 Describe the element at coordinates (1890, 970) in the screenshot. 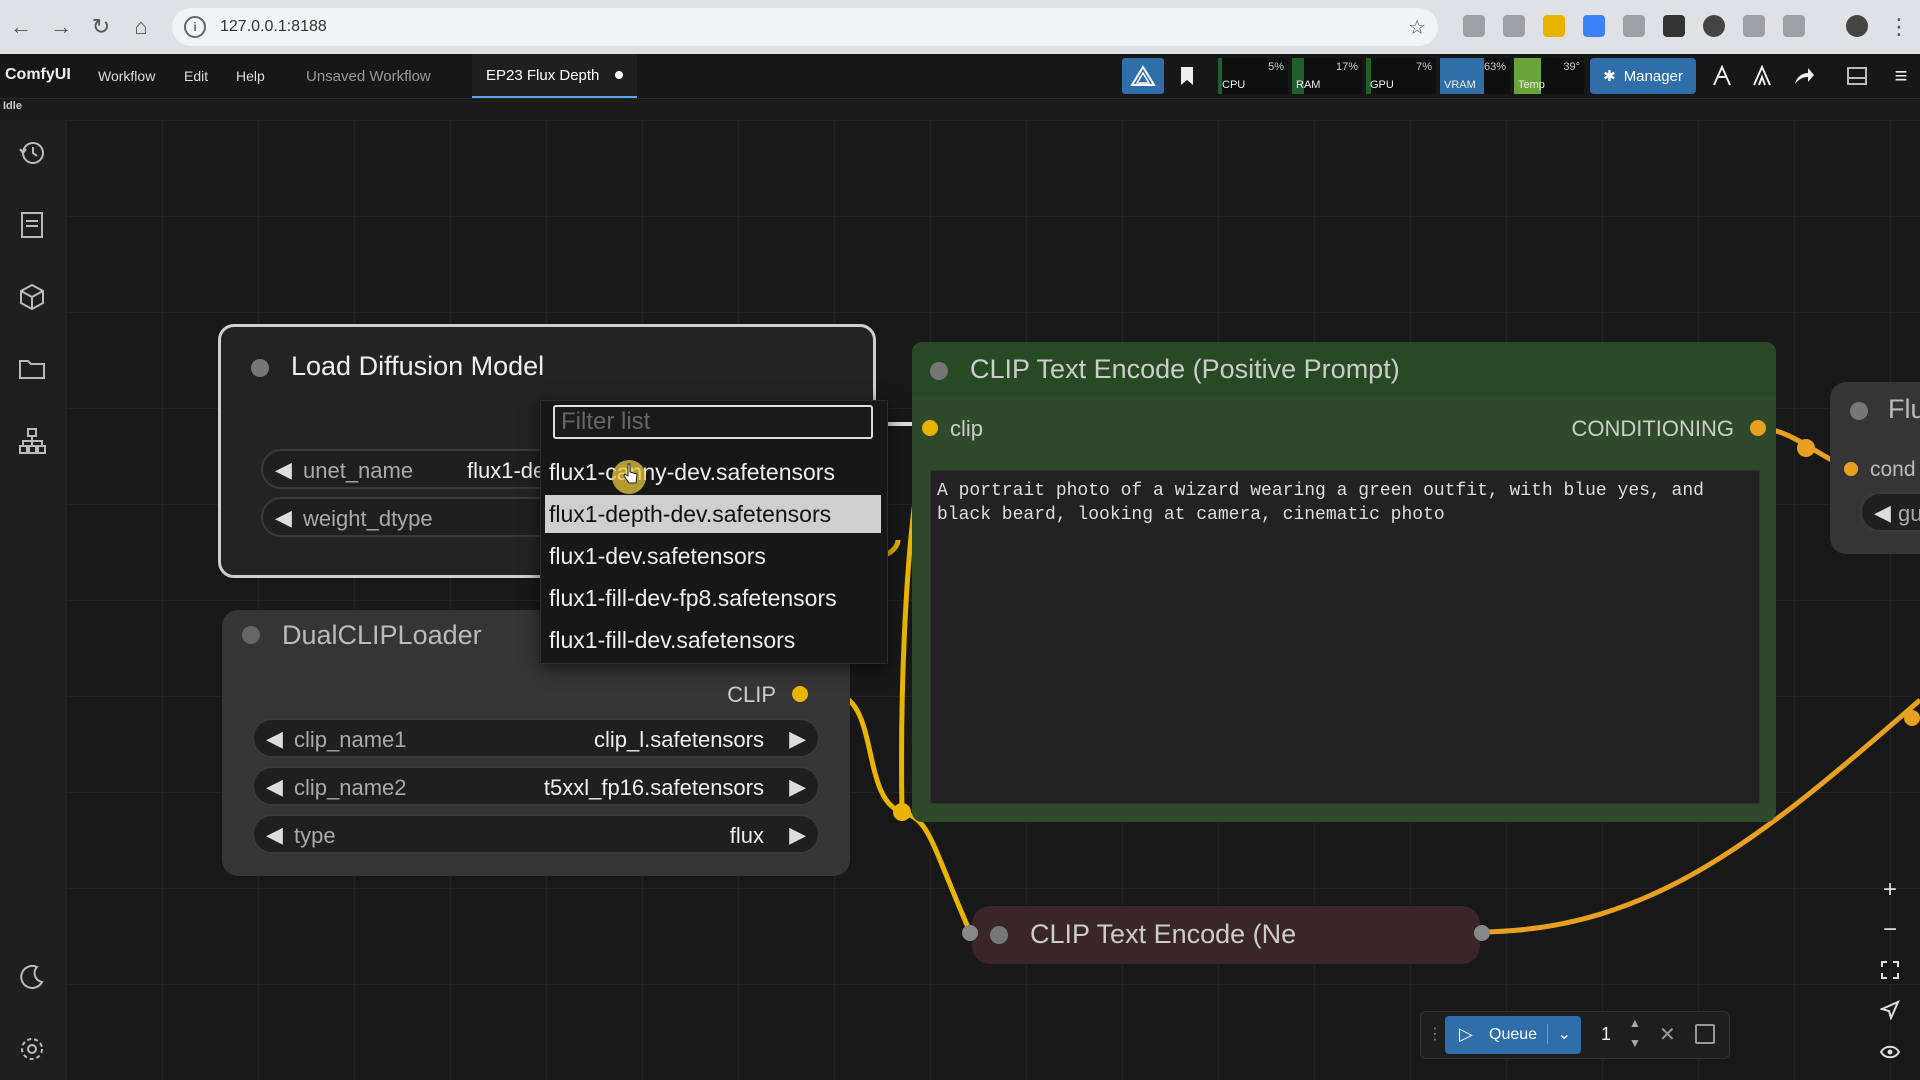

I see `fit-view-icon` at that location.